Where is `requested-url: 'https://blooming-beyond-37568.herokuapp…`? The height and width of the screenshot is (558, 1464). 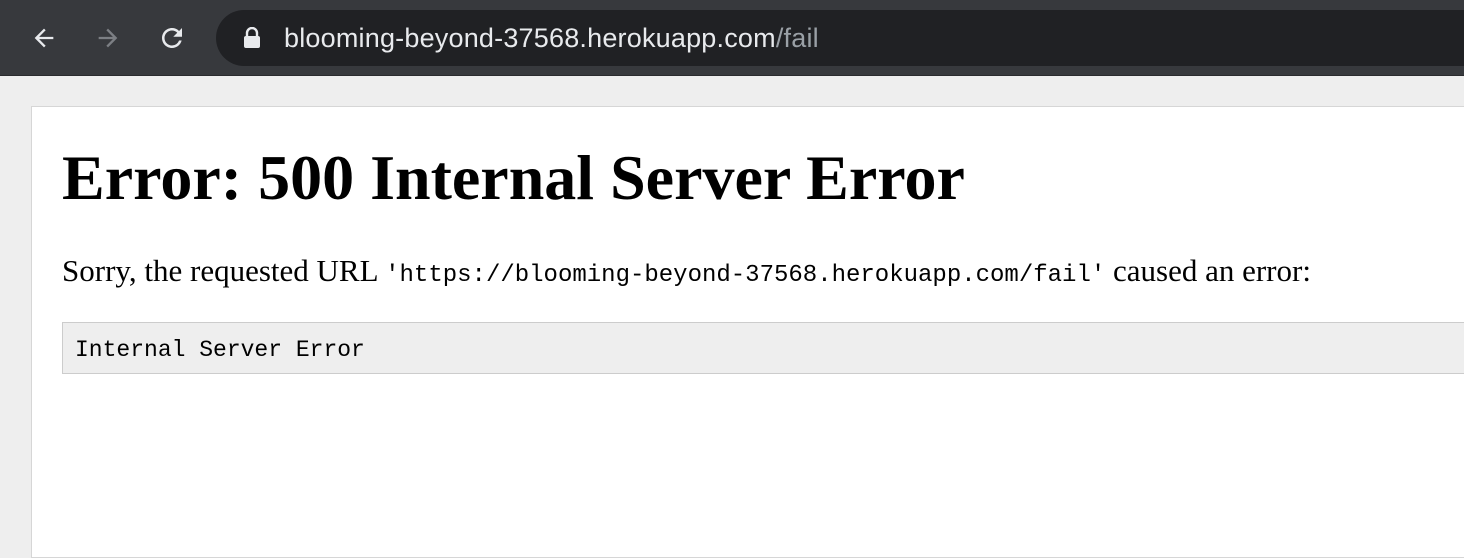
requested-url: 'https://blooming-beyond-37568.herokuapp… is located at coordinates (745, 275).